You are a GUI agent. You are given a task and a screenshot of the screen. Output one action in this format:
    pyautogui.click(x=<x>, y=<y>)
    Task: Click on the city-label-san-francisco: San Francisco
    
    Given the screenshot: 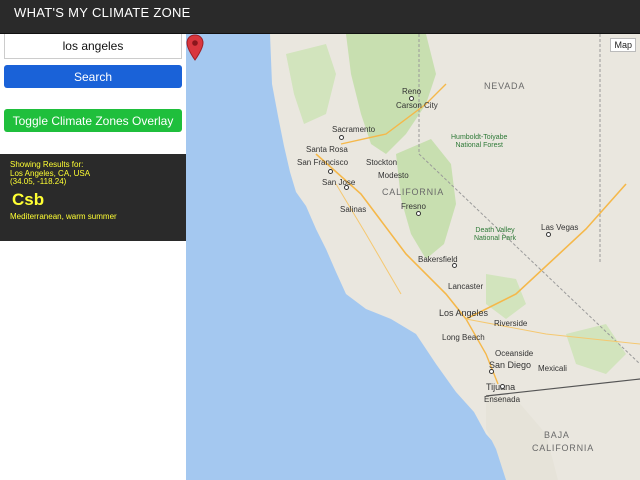 What is the action you would take?
    pyautogui.click(x=323, y=162)
    